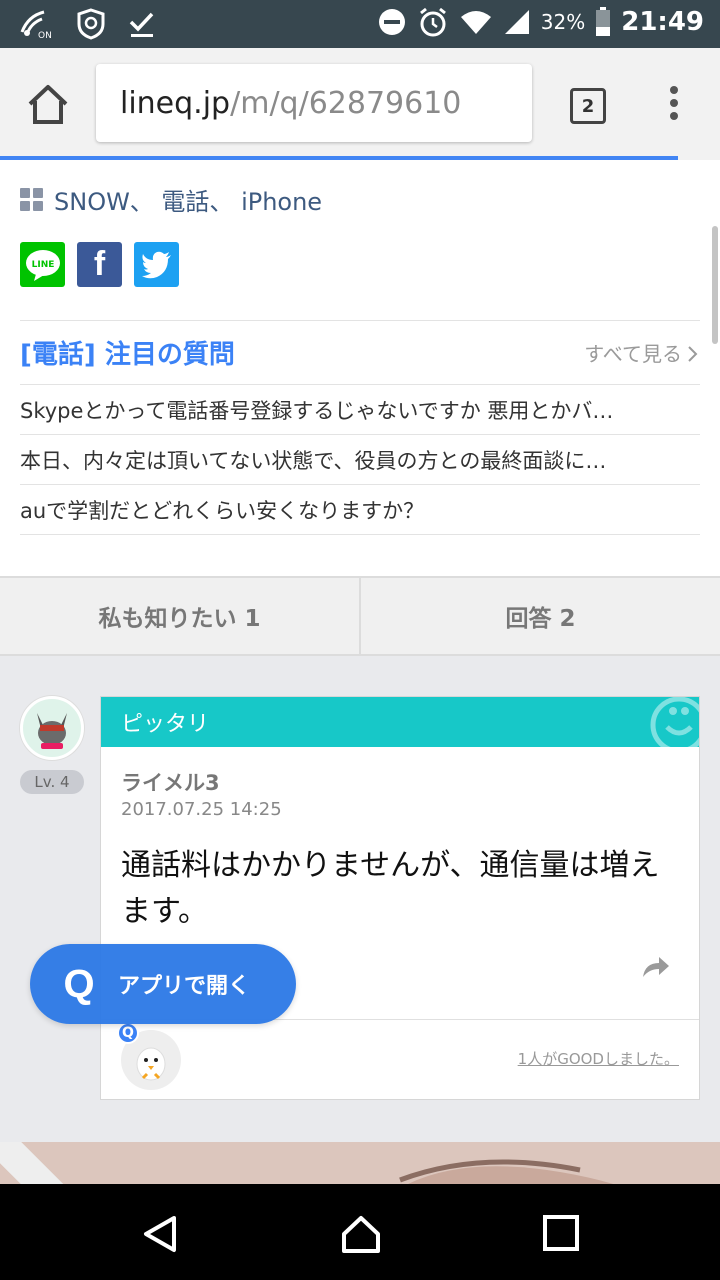 The image size is (720, 1280). I want to click on alarm-icon, so click(432, 22).